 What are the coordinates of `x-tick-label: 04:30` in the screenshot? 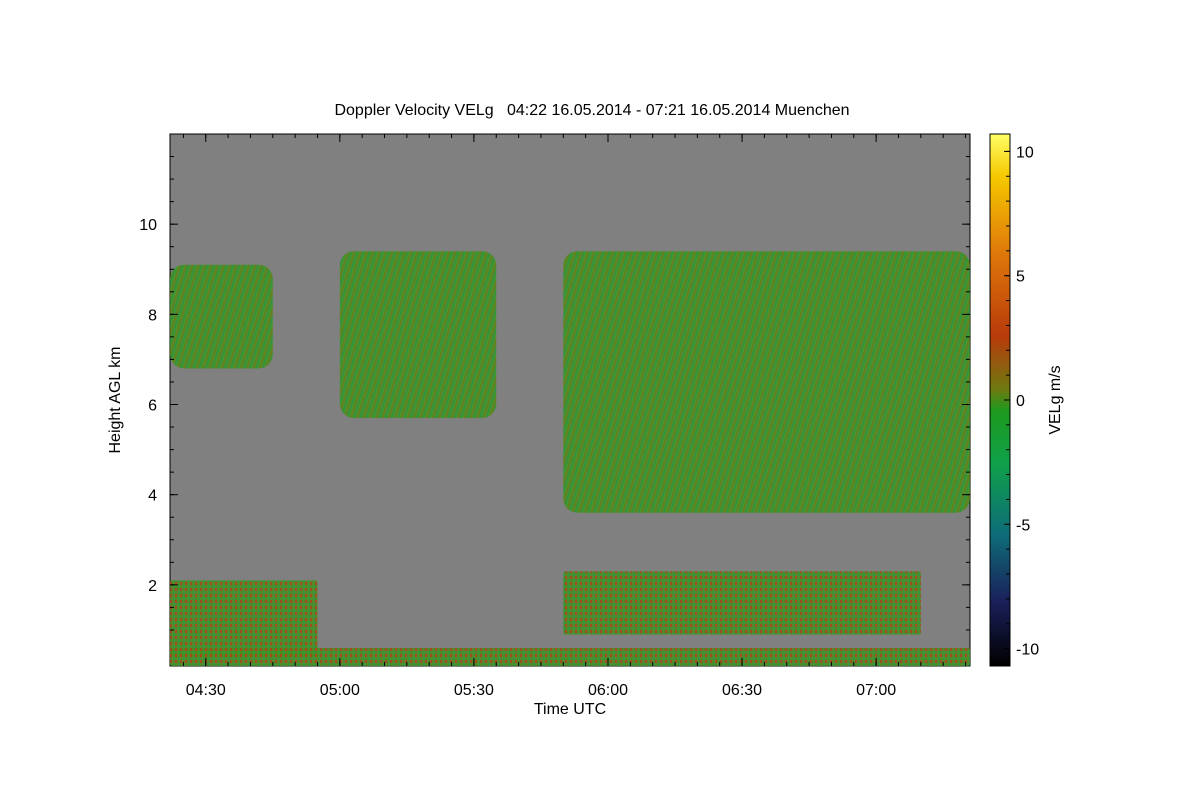 It's located at (206, 690).